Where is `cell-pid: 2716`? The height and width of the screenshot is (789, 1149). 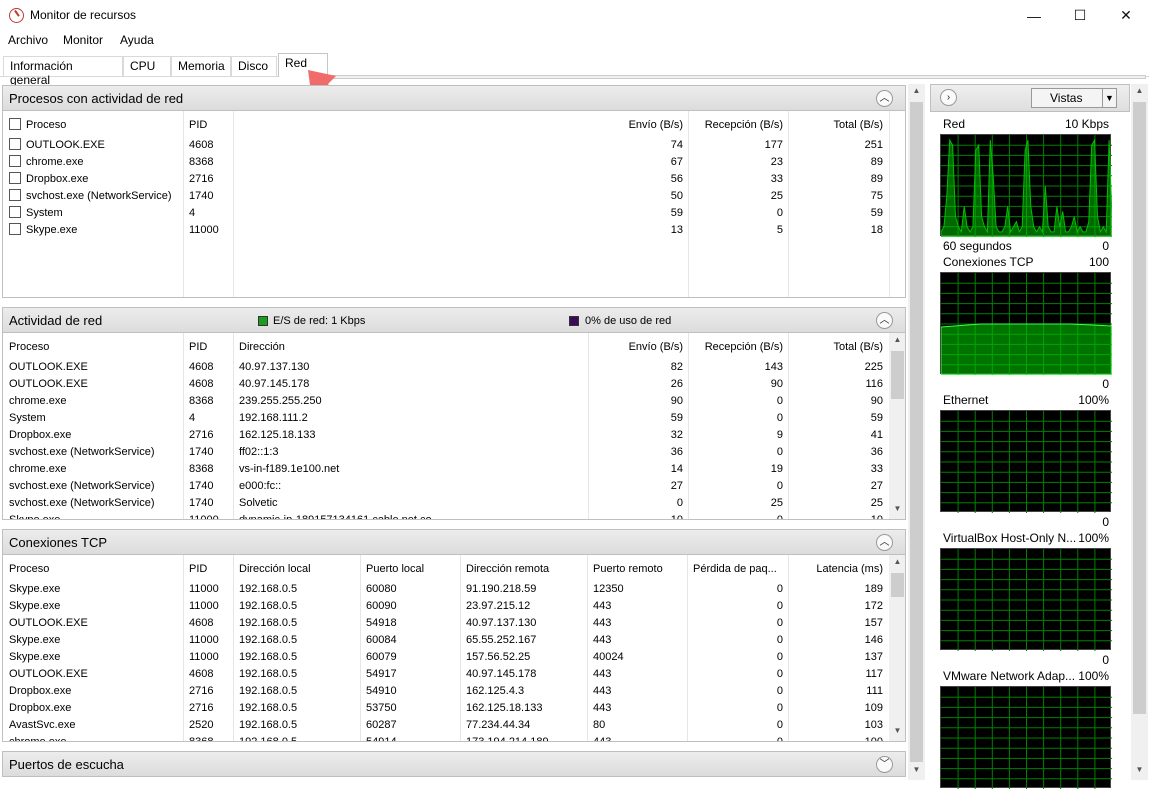
cell-pid: 2716 is located at coordinates (201, 435).